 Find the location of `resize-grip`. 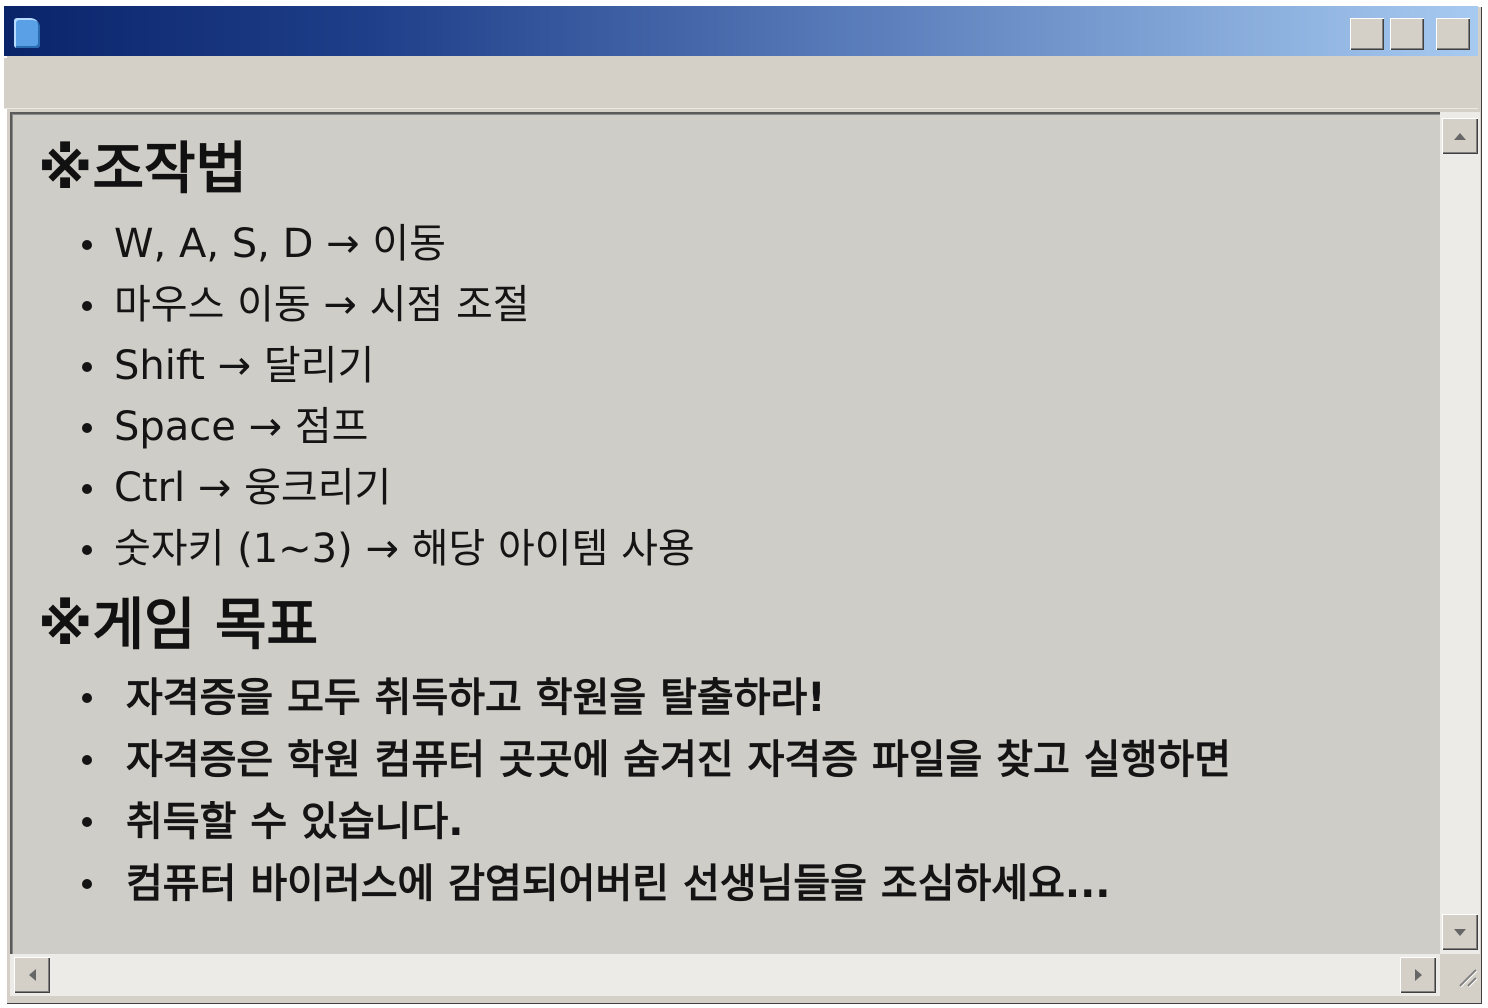

resize-grip is located at coordinates (1460, 975).